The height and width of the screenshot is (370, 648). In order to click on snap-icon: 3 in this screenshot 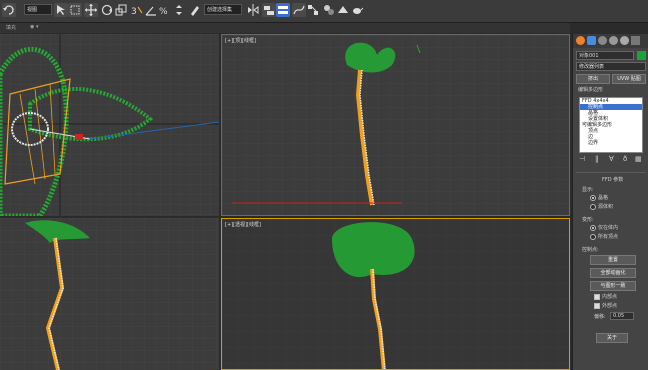, I will do `click(137, 10)`.